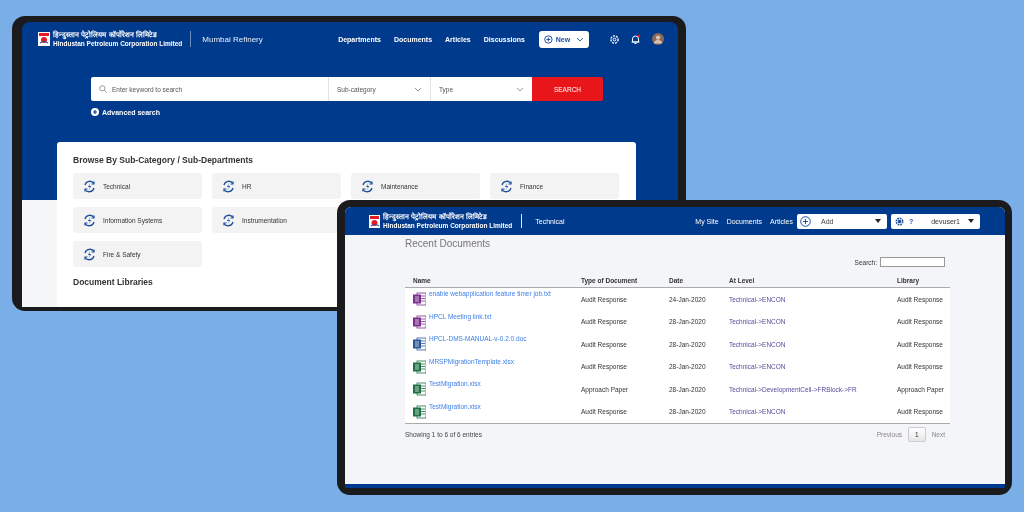 This screenshot has width=1024, height=512. What do you see at coordinates (912, 262) in the screenshot?
I see `search-field` at bounding box center [912, 262].